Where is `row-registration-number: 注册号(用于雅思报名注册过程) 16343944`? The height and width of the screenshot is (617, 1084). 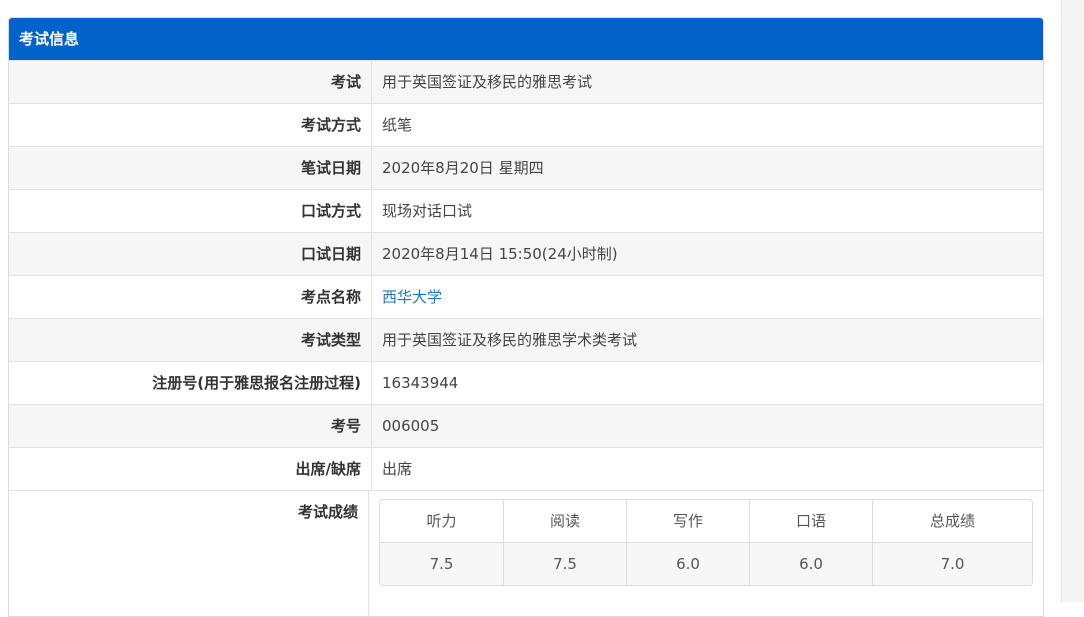
row-registration-number: 注册号(用于雅思报名注册过程) 16343944 is located at coordinates (526, 382).